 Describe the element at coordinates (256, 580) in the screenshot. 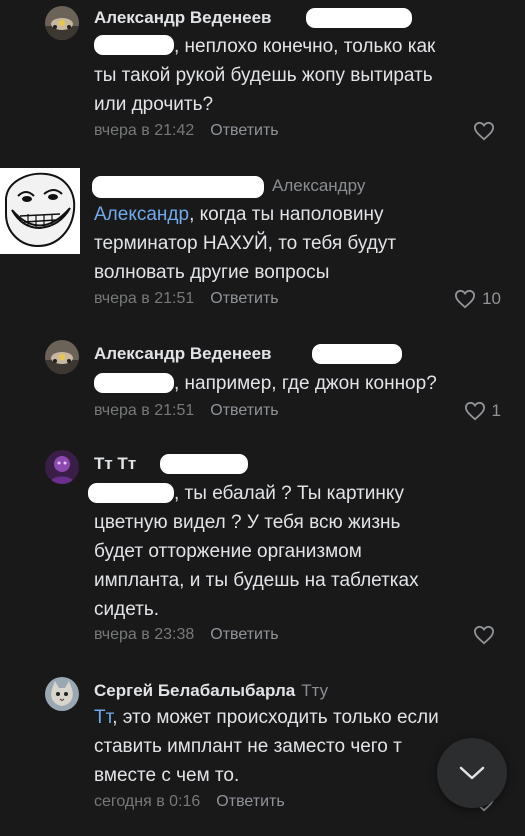

I see `comment-line: импланта, и ты будешь на таблетках` at that location.